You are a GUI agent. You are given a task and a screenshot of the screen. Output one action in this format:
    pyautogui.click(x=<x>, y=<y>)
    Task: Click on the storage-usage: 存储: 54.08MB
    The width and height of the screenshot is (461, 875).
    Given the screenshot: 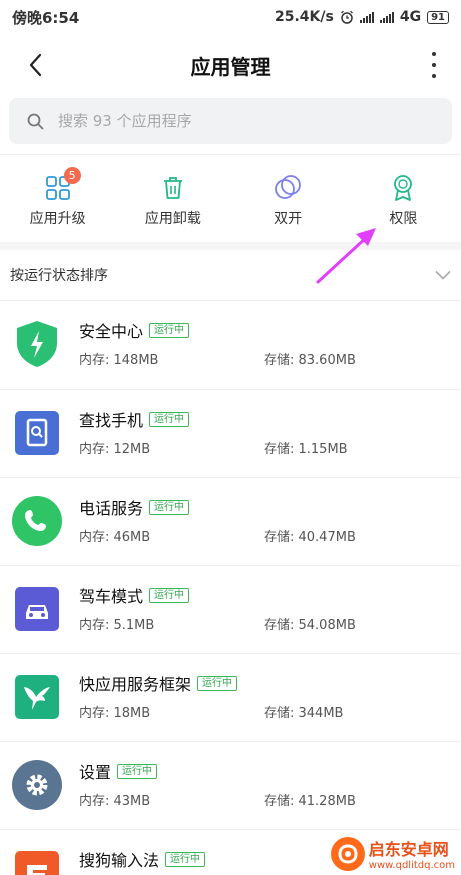 What is the action you would take?
    pyautogui.click(x=310, y=625)
    